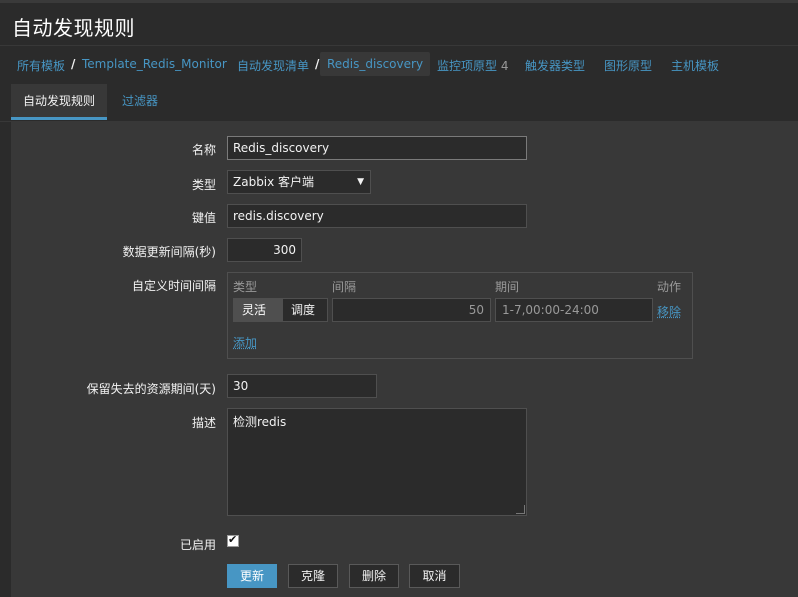 This screenshot has width=798, height=597. I want to click on custom-period-input: 1-7,00:00-24:00, so click(574, 310).